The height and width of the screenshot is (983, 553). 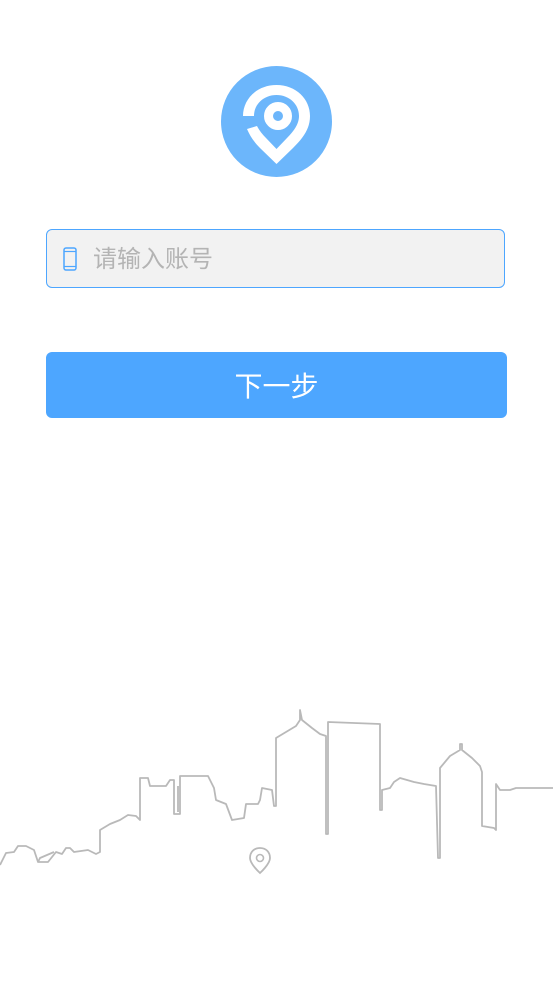 What do you see at coordinates (298, 258) in the screenshot?
I see `account-input` at bounding box center [298, 258].